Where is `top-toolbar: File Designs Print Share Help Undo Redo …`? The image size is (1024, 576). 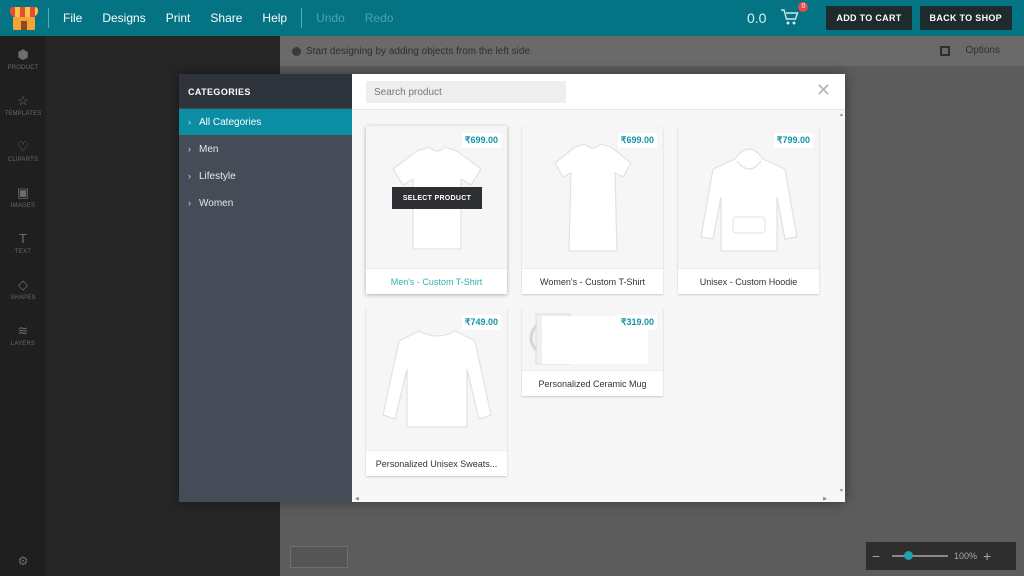
top-toolbar: File Designs Print Share Help Undo Redo … is located at coordinates (512, 18).